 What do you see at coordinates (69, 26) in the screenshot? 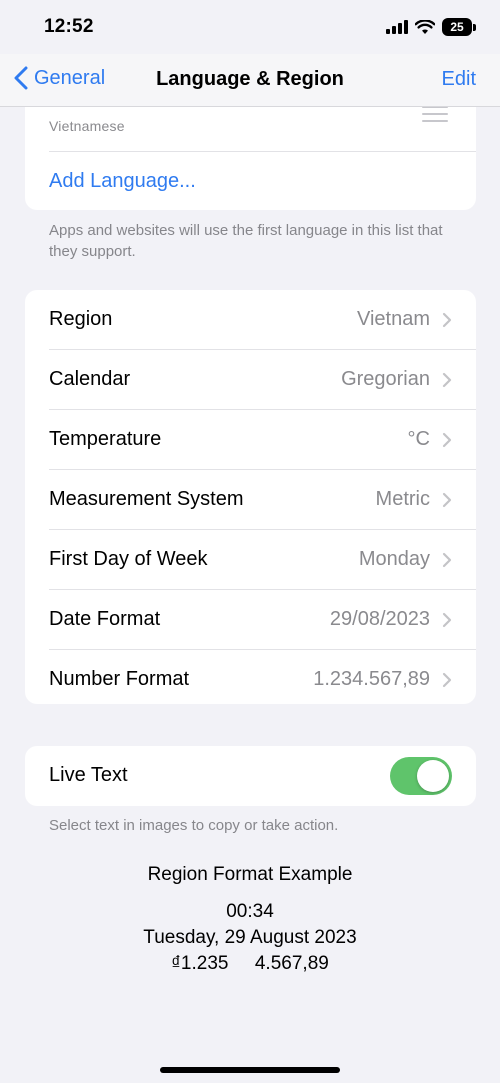
I see `status-time: 12:52` at bounding box center [69, 26].